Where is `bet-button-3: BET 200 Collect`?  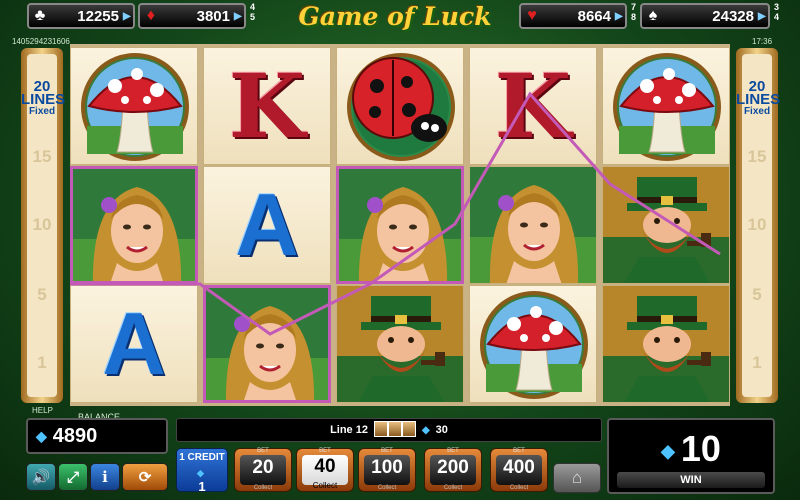
bet-button-3: BET 200 Collect is located at coordinates (453, 470).